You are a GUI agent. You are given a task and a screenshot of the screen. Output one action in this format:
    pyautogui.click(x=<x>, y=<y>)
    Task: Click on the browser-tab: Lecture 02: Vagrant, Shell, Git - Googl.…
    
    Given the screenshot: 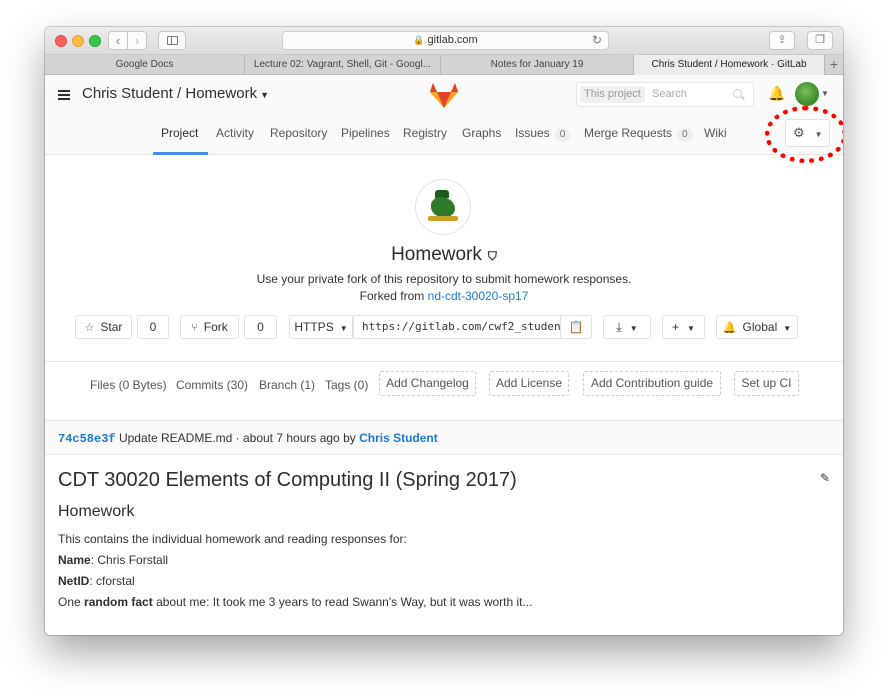 What is the action you would take?
    pyautogui.click(x=343, y=65)
    